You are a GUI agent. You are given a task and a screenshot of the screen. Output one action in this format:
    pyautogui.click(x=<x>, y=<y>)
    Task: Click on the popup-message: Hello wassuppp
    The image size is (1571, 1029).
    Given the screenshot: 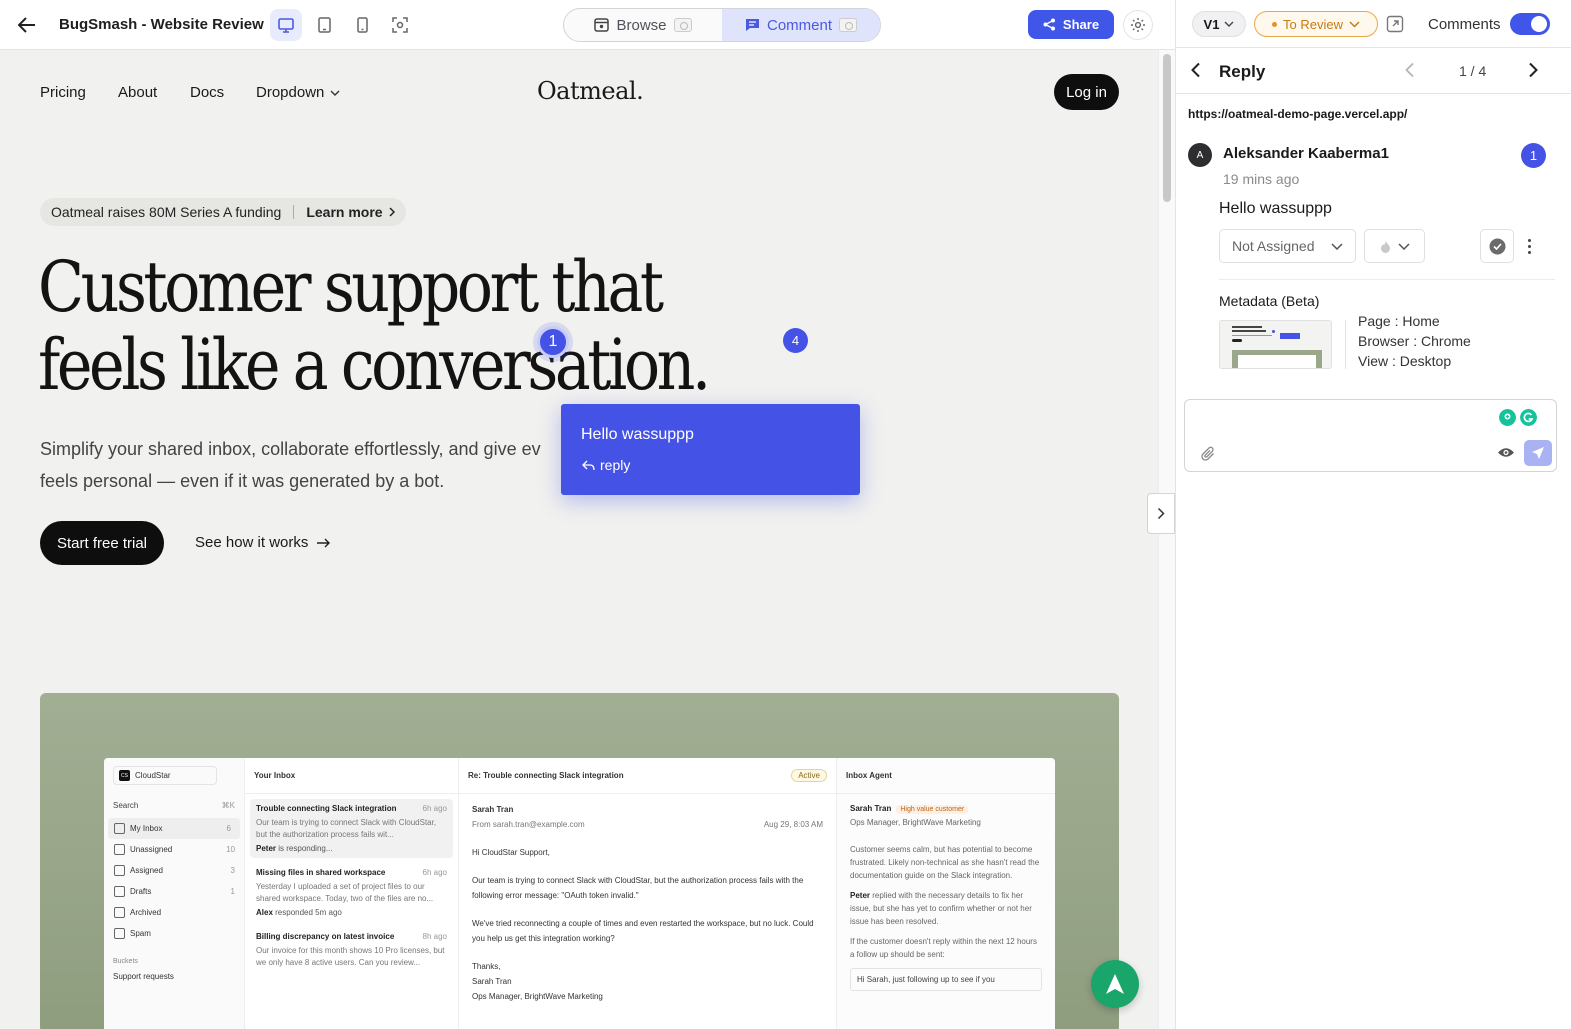 What is the action you would take?
    pyautogui.click(x=637, y=434)
    